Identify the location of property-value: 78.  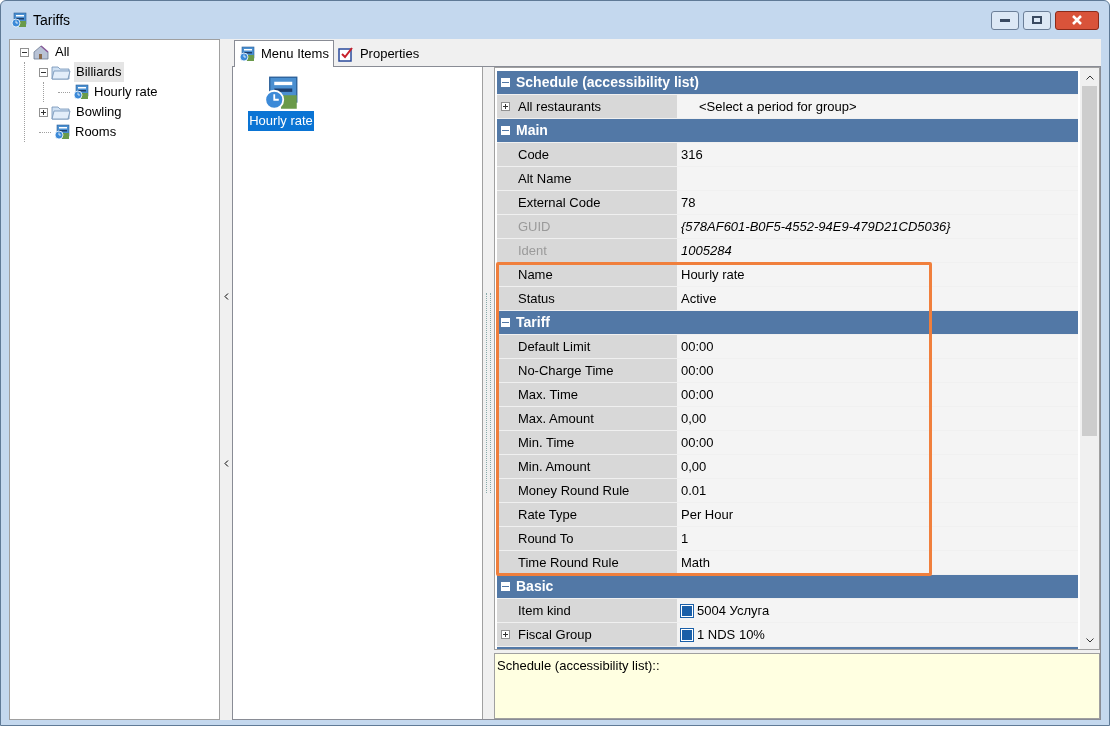
(688, 202).